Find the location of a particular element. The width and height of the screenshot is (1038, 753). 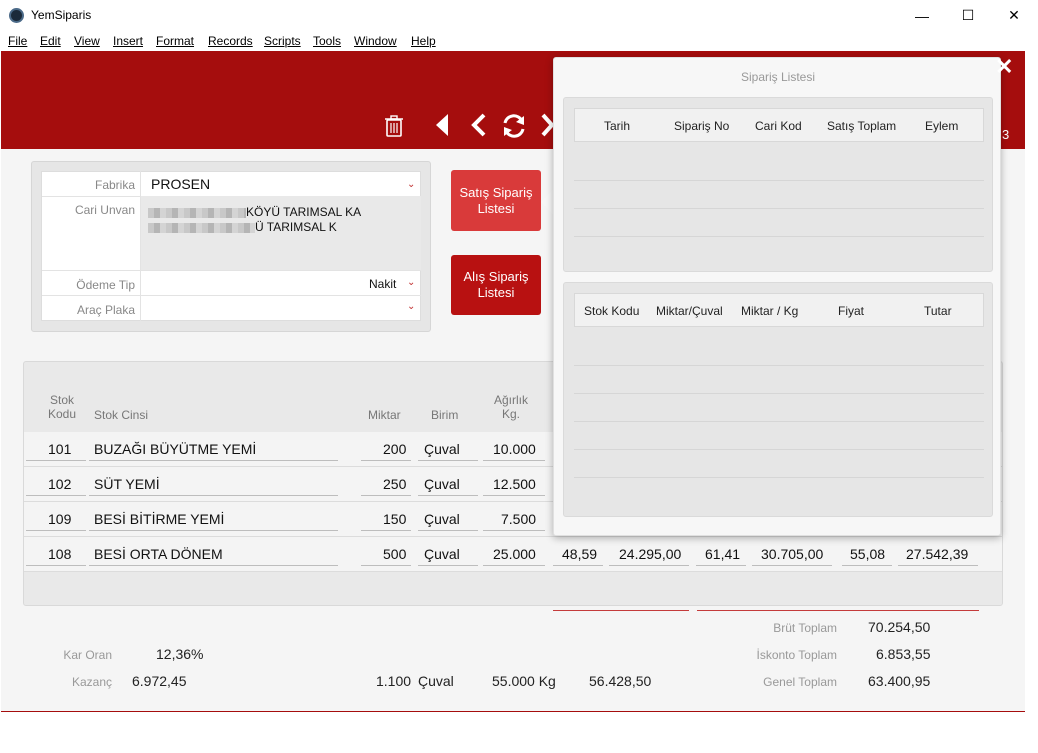

menu-file: File is located at coordinates (17, 41).